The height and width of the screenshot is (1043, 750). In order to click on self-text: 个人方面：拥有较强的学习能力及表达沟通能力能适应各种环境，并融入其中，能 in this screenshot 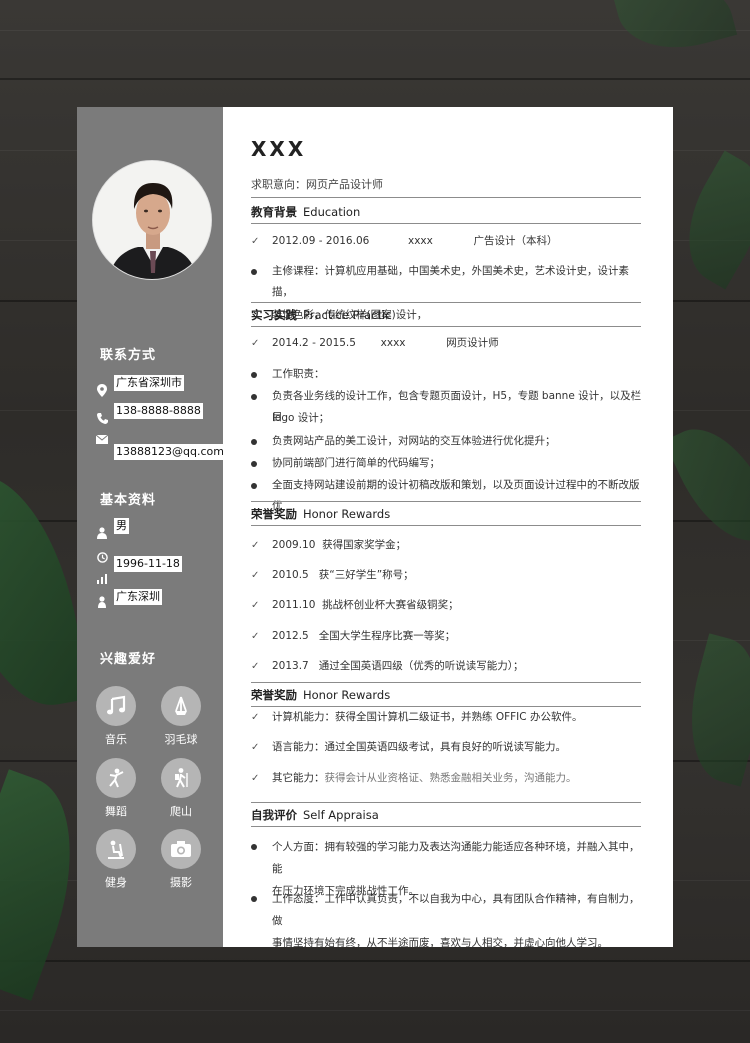, I will do `click(456, 858)`.